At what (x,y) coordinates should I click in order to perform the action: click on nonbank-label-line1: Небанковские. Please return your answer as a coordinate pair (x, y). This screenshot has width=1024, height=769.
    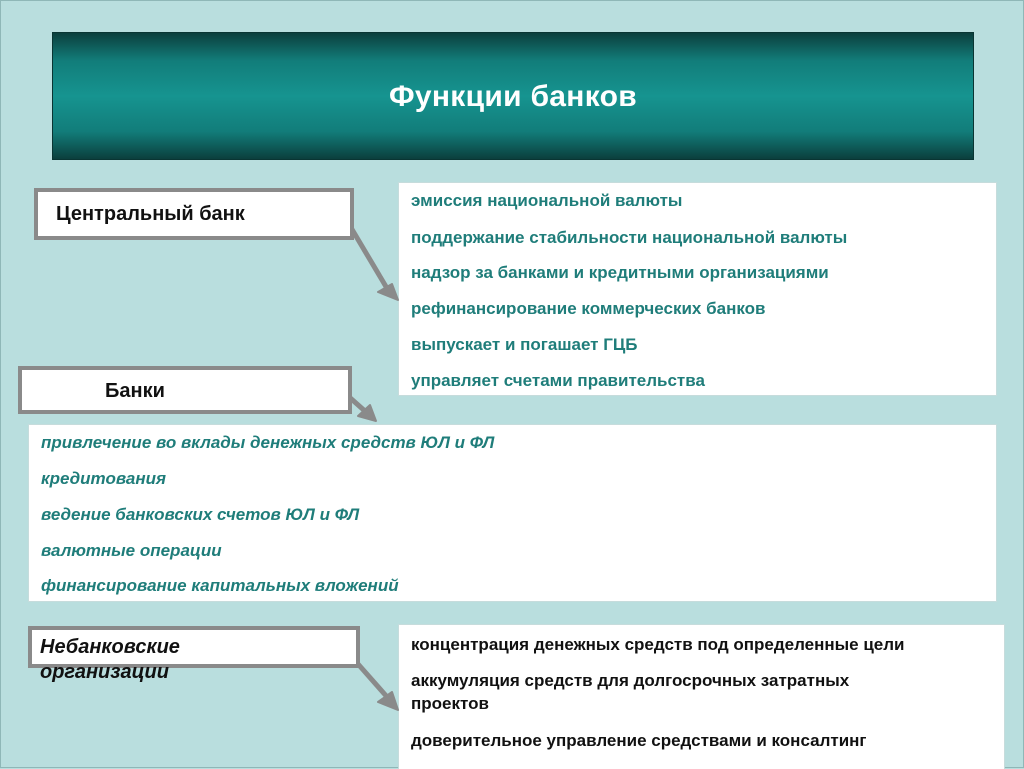
    Looking at the image, I should click on (110, 647).